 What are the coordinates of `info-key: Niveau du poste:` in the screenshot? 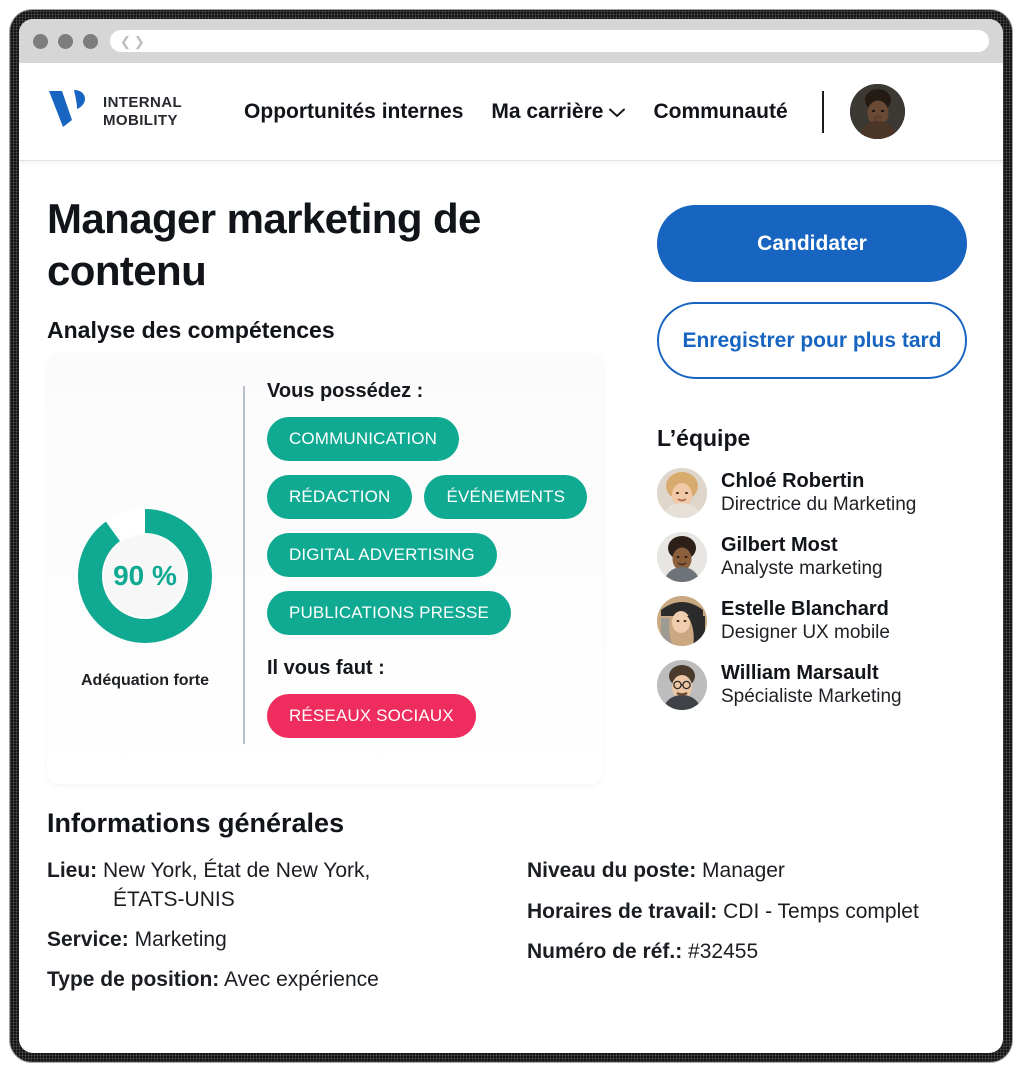 It's located at (612, 871).